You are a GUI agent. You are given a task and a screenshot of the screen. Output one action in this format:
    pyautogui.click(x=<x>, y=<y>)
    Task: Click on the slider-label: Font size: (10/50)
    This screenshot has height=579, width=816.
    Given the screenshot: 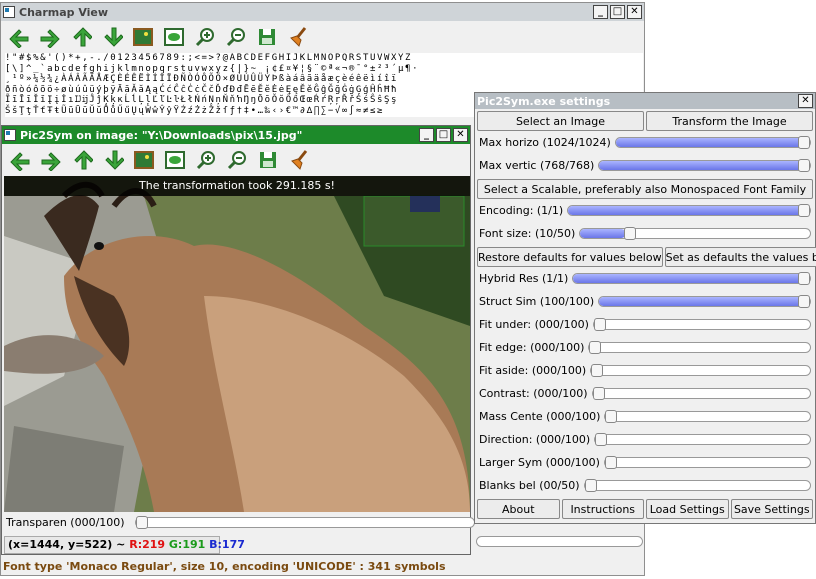 What is the action you would take?
    pyautogui.click(x=527, y=233)
    